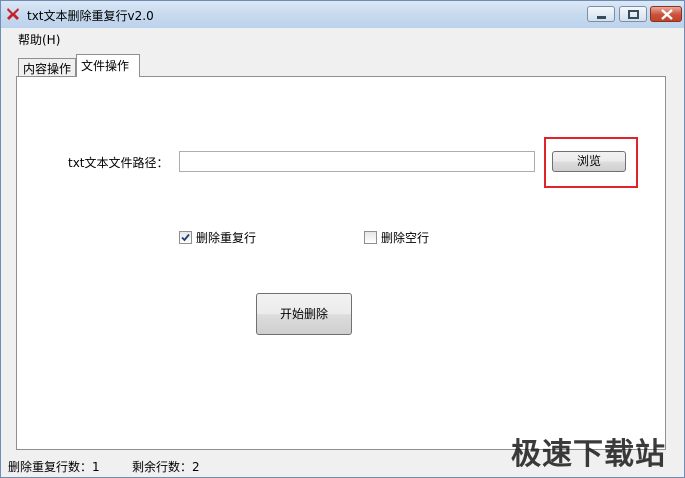  Describe the element at coordinates (601, 14) in the screenshot. I see `minimize-button` at that location.